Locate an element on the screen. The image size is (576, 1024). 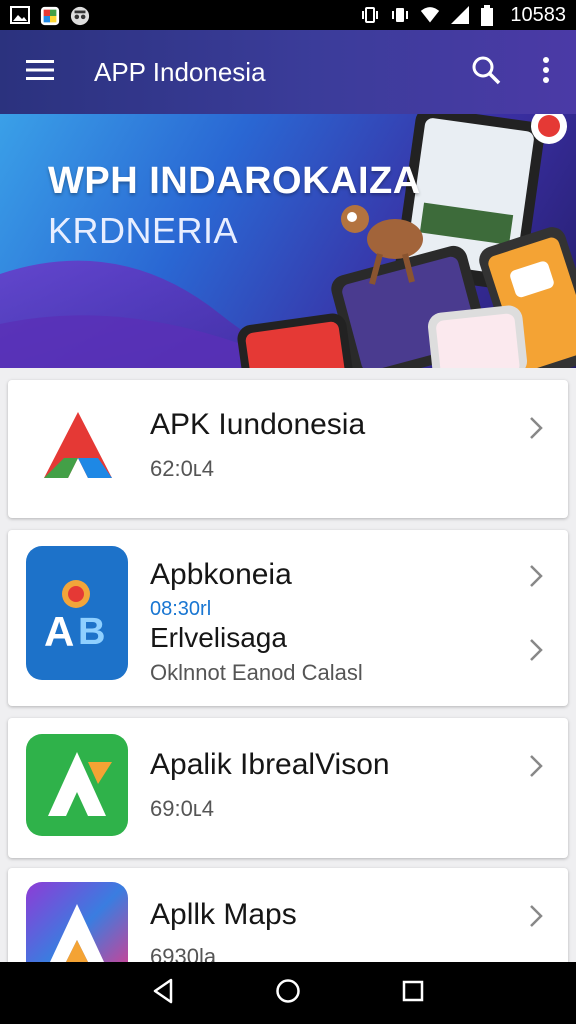
back-button is located at coordinates (163, 993).